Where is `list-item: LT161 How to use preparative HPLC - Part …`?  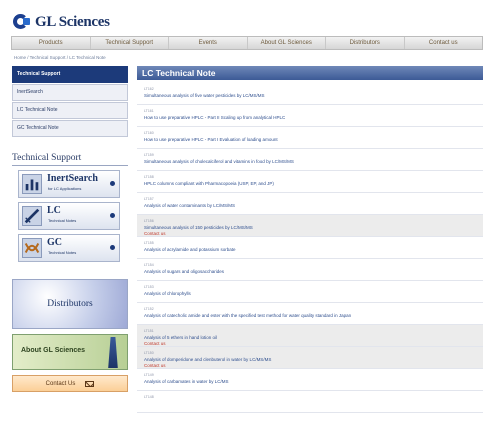 list-item: LT161 How to use preparative HPLC - Part … is located at coordinates (310, 116).